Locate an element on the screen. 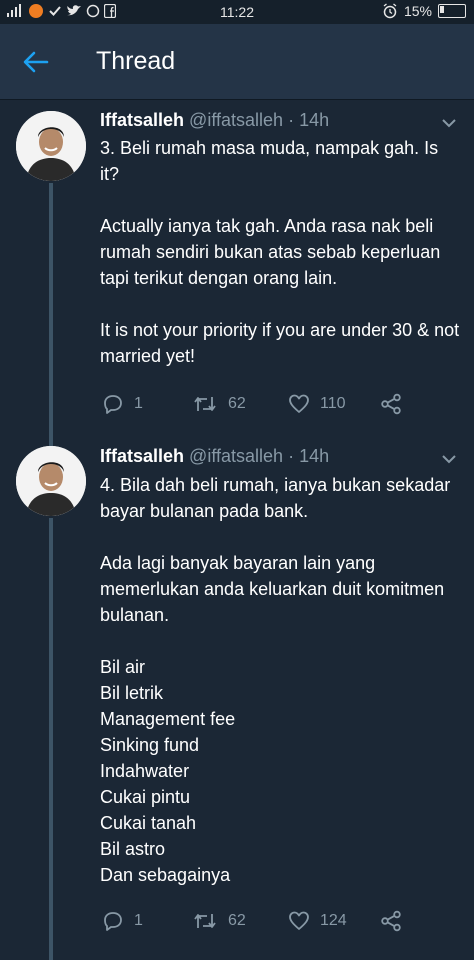  like-count: 124 is located at coordinates (333, 920).